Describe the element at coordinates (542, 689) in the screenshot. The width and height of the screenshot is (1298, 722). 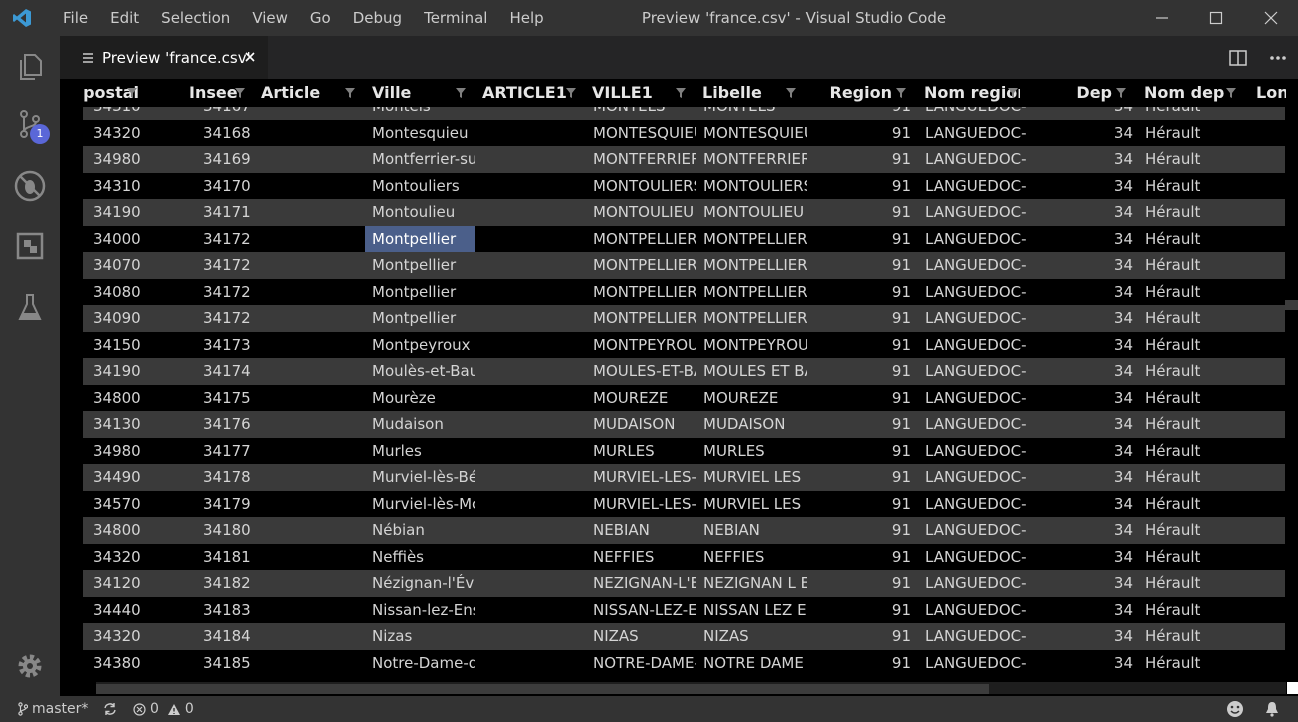
I see `horizontal-scrollbar-thumb` at that location.